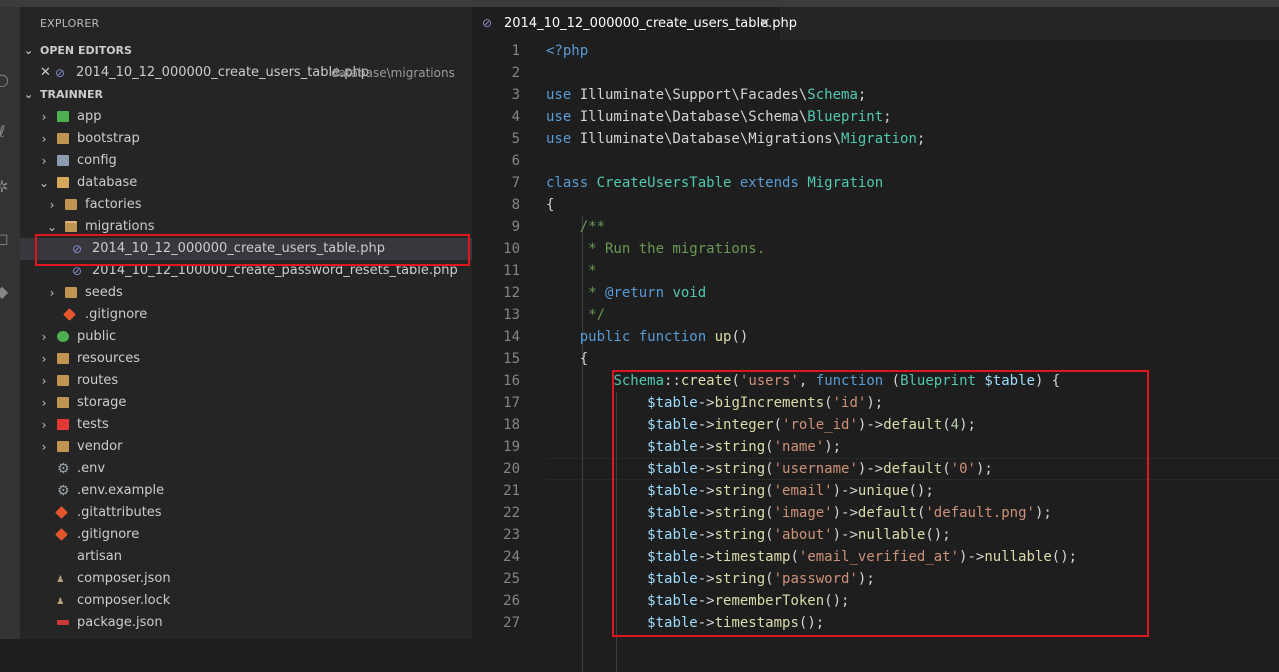 This screenshot has width=1279, height=672. I want to click on gear-icon: ⚙, so click(63, 469).